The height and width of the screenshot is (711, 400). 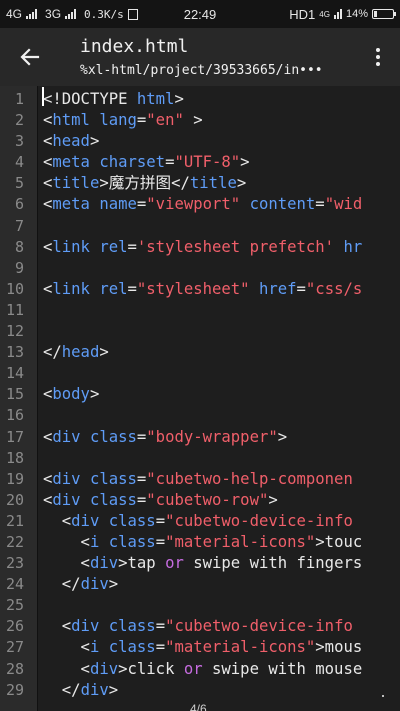 I want to click on line-number: 20, so click(x=14, y=499).